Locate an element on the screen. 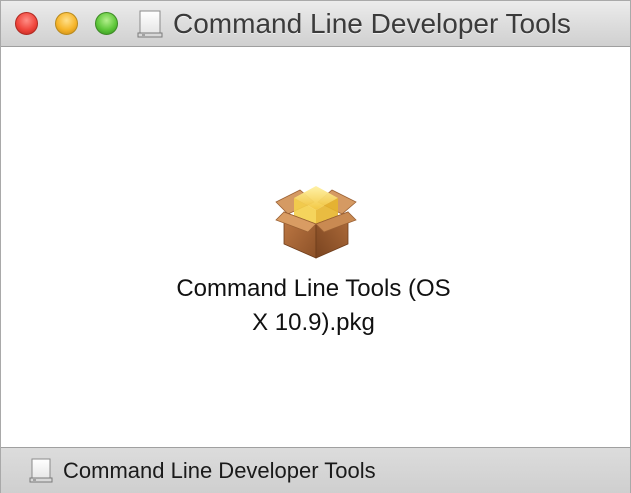  file-name-line-2: X 10.9).pkg is located at coordinates (313, 322).